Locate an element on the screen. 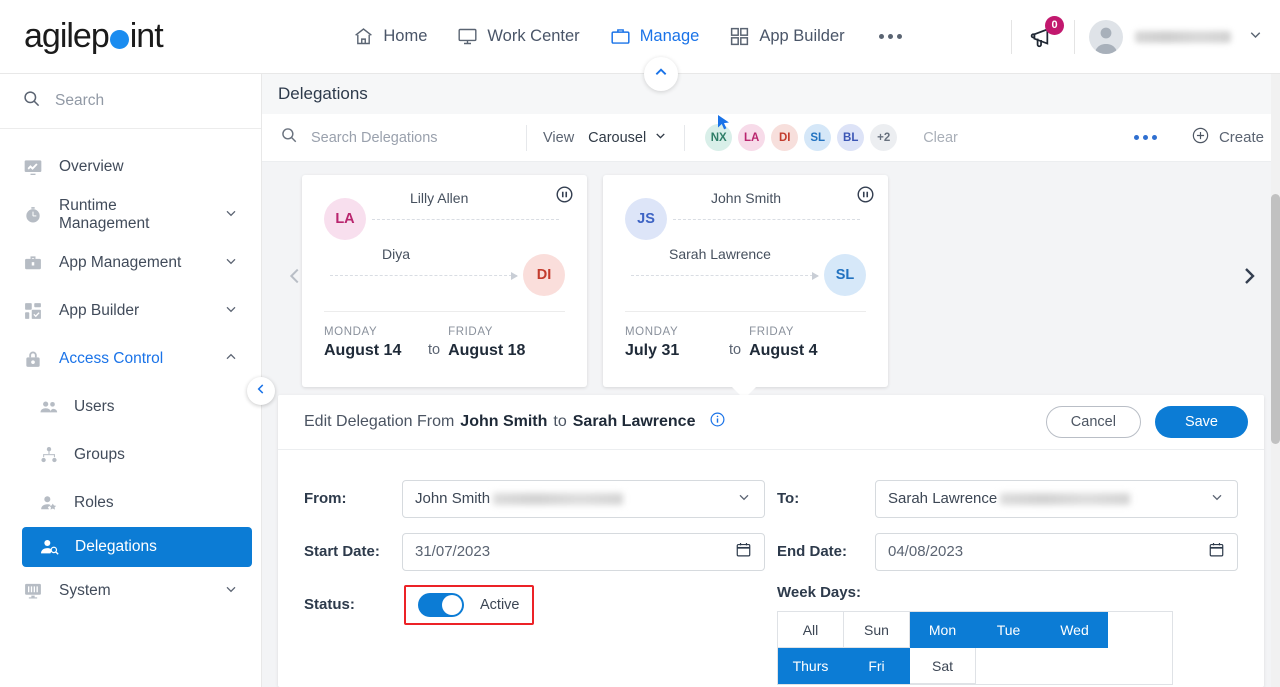 This screenshot has height=687, width=1280. info-circle-icon is located at coordinates (717, 422).